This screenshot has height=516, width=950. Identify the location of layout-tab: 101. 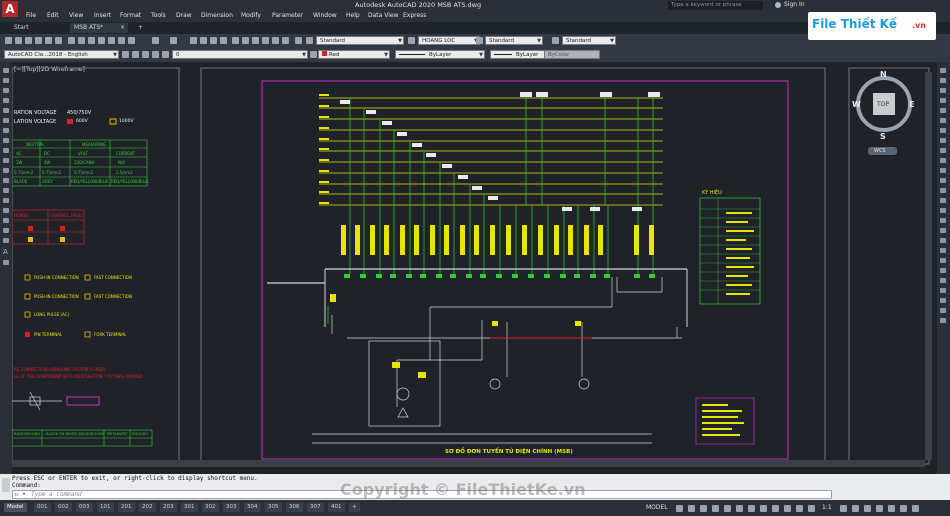
(105, 507).